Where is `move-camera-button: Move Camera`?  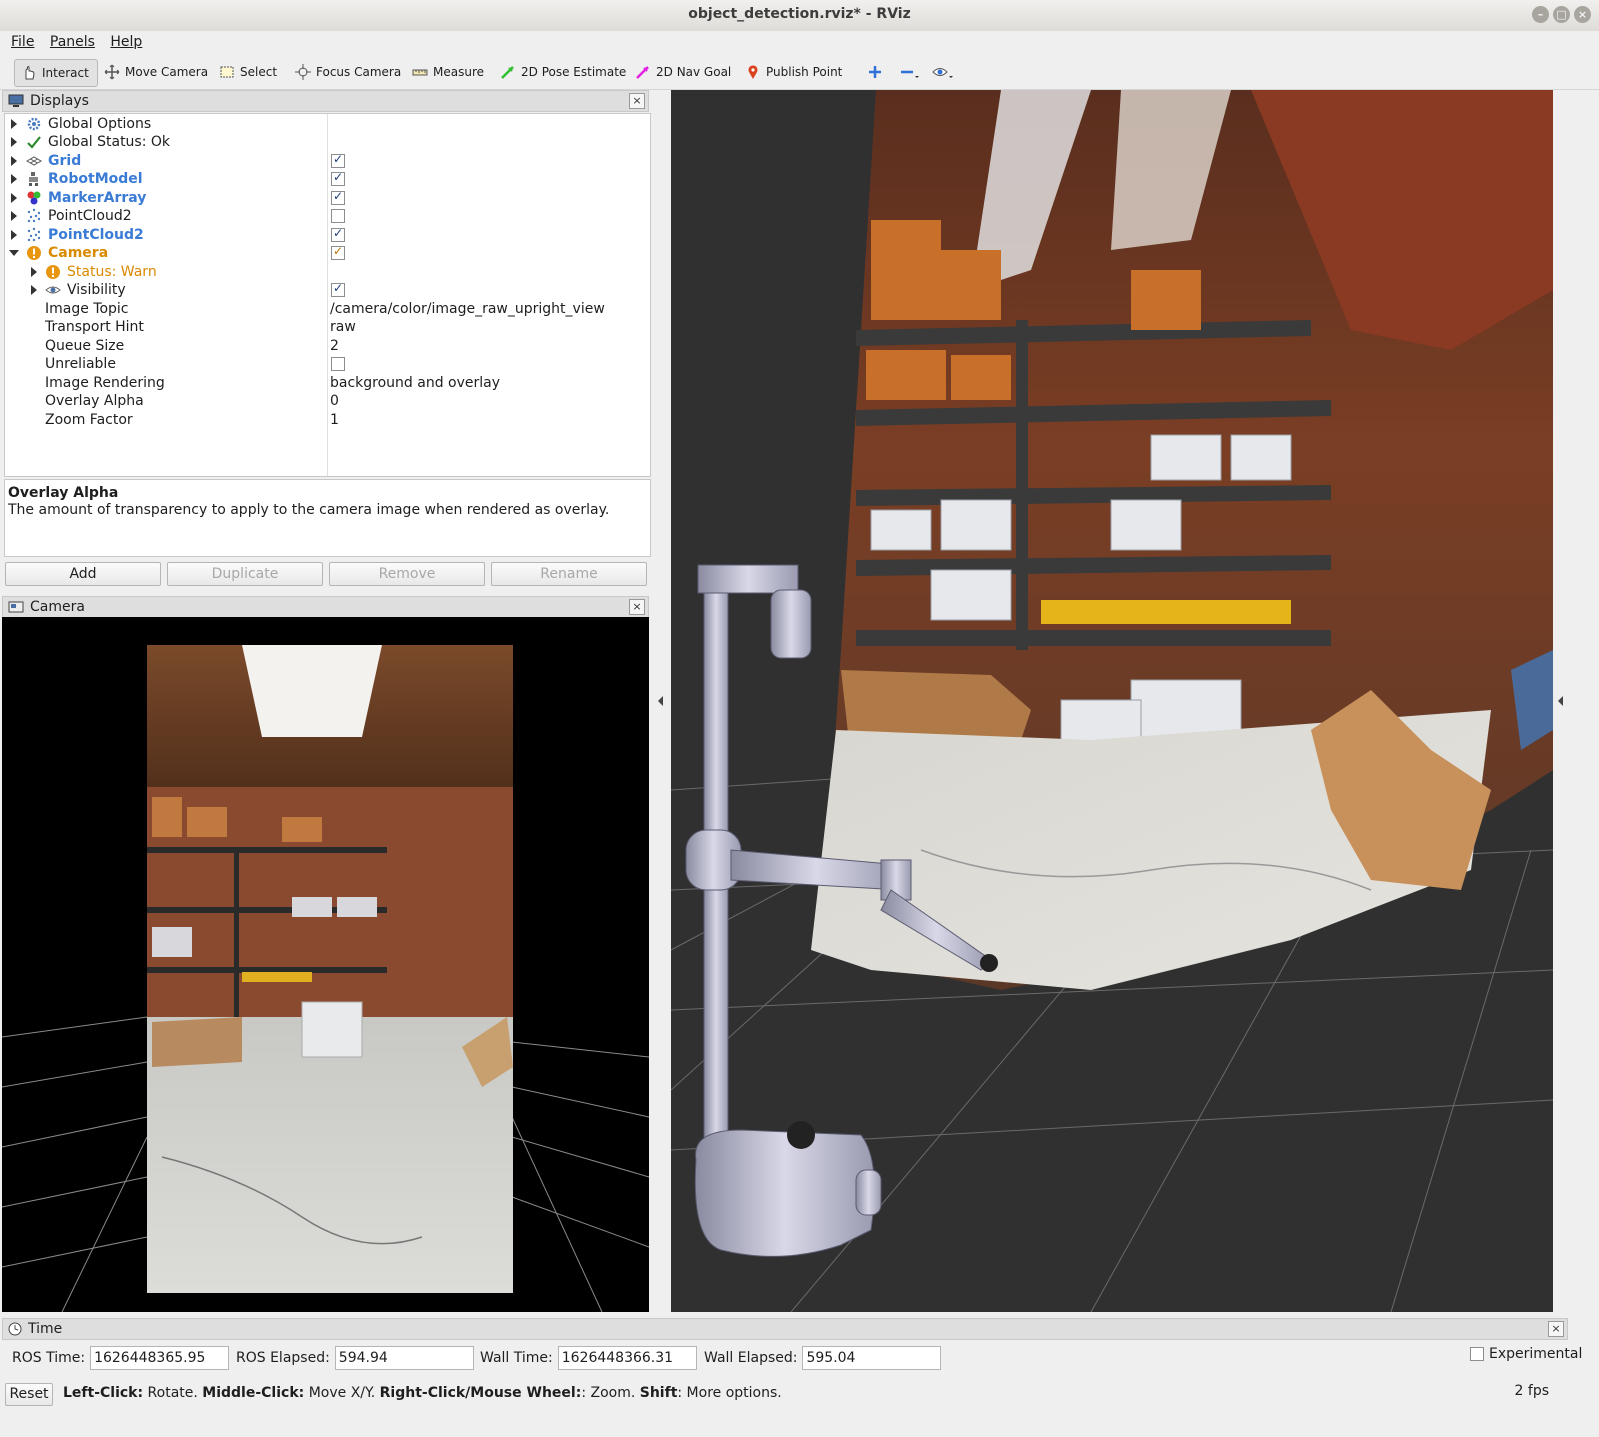 move-camera-button: Move Camera is located at coordinates (156, 72).